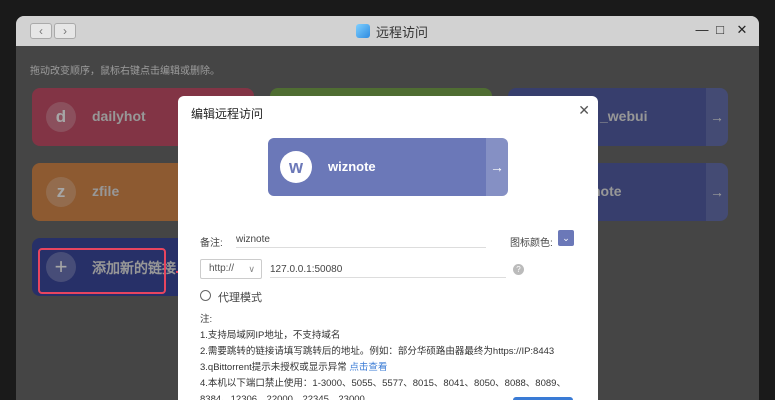 Image resolution: width=775 pixels, height=400 pixels. I want to click on highlight-box, so click(102, 271).